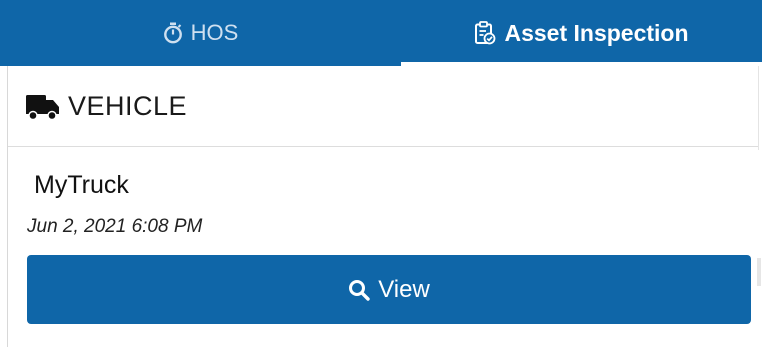  I want to click on section-title: VEHICLE, so click(128, 105).